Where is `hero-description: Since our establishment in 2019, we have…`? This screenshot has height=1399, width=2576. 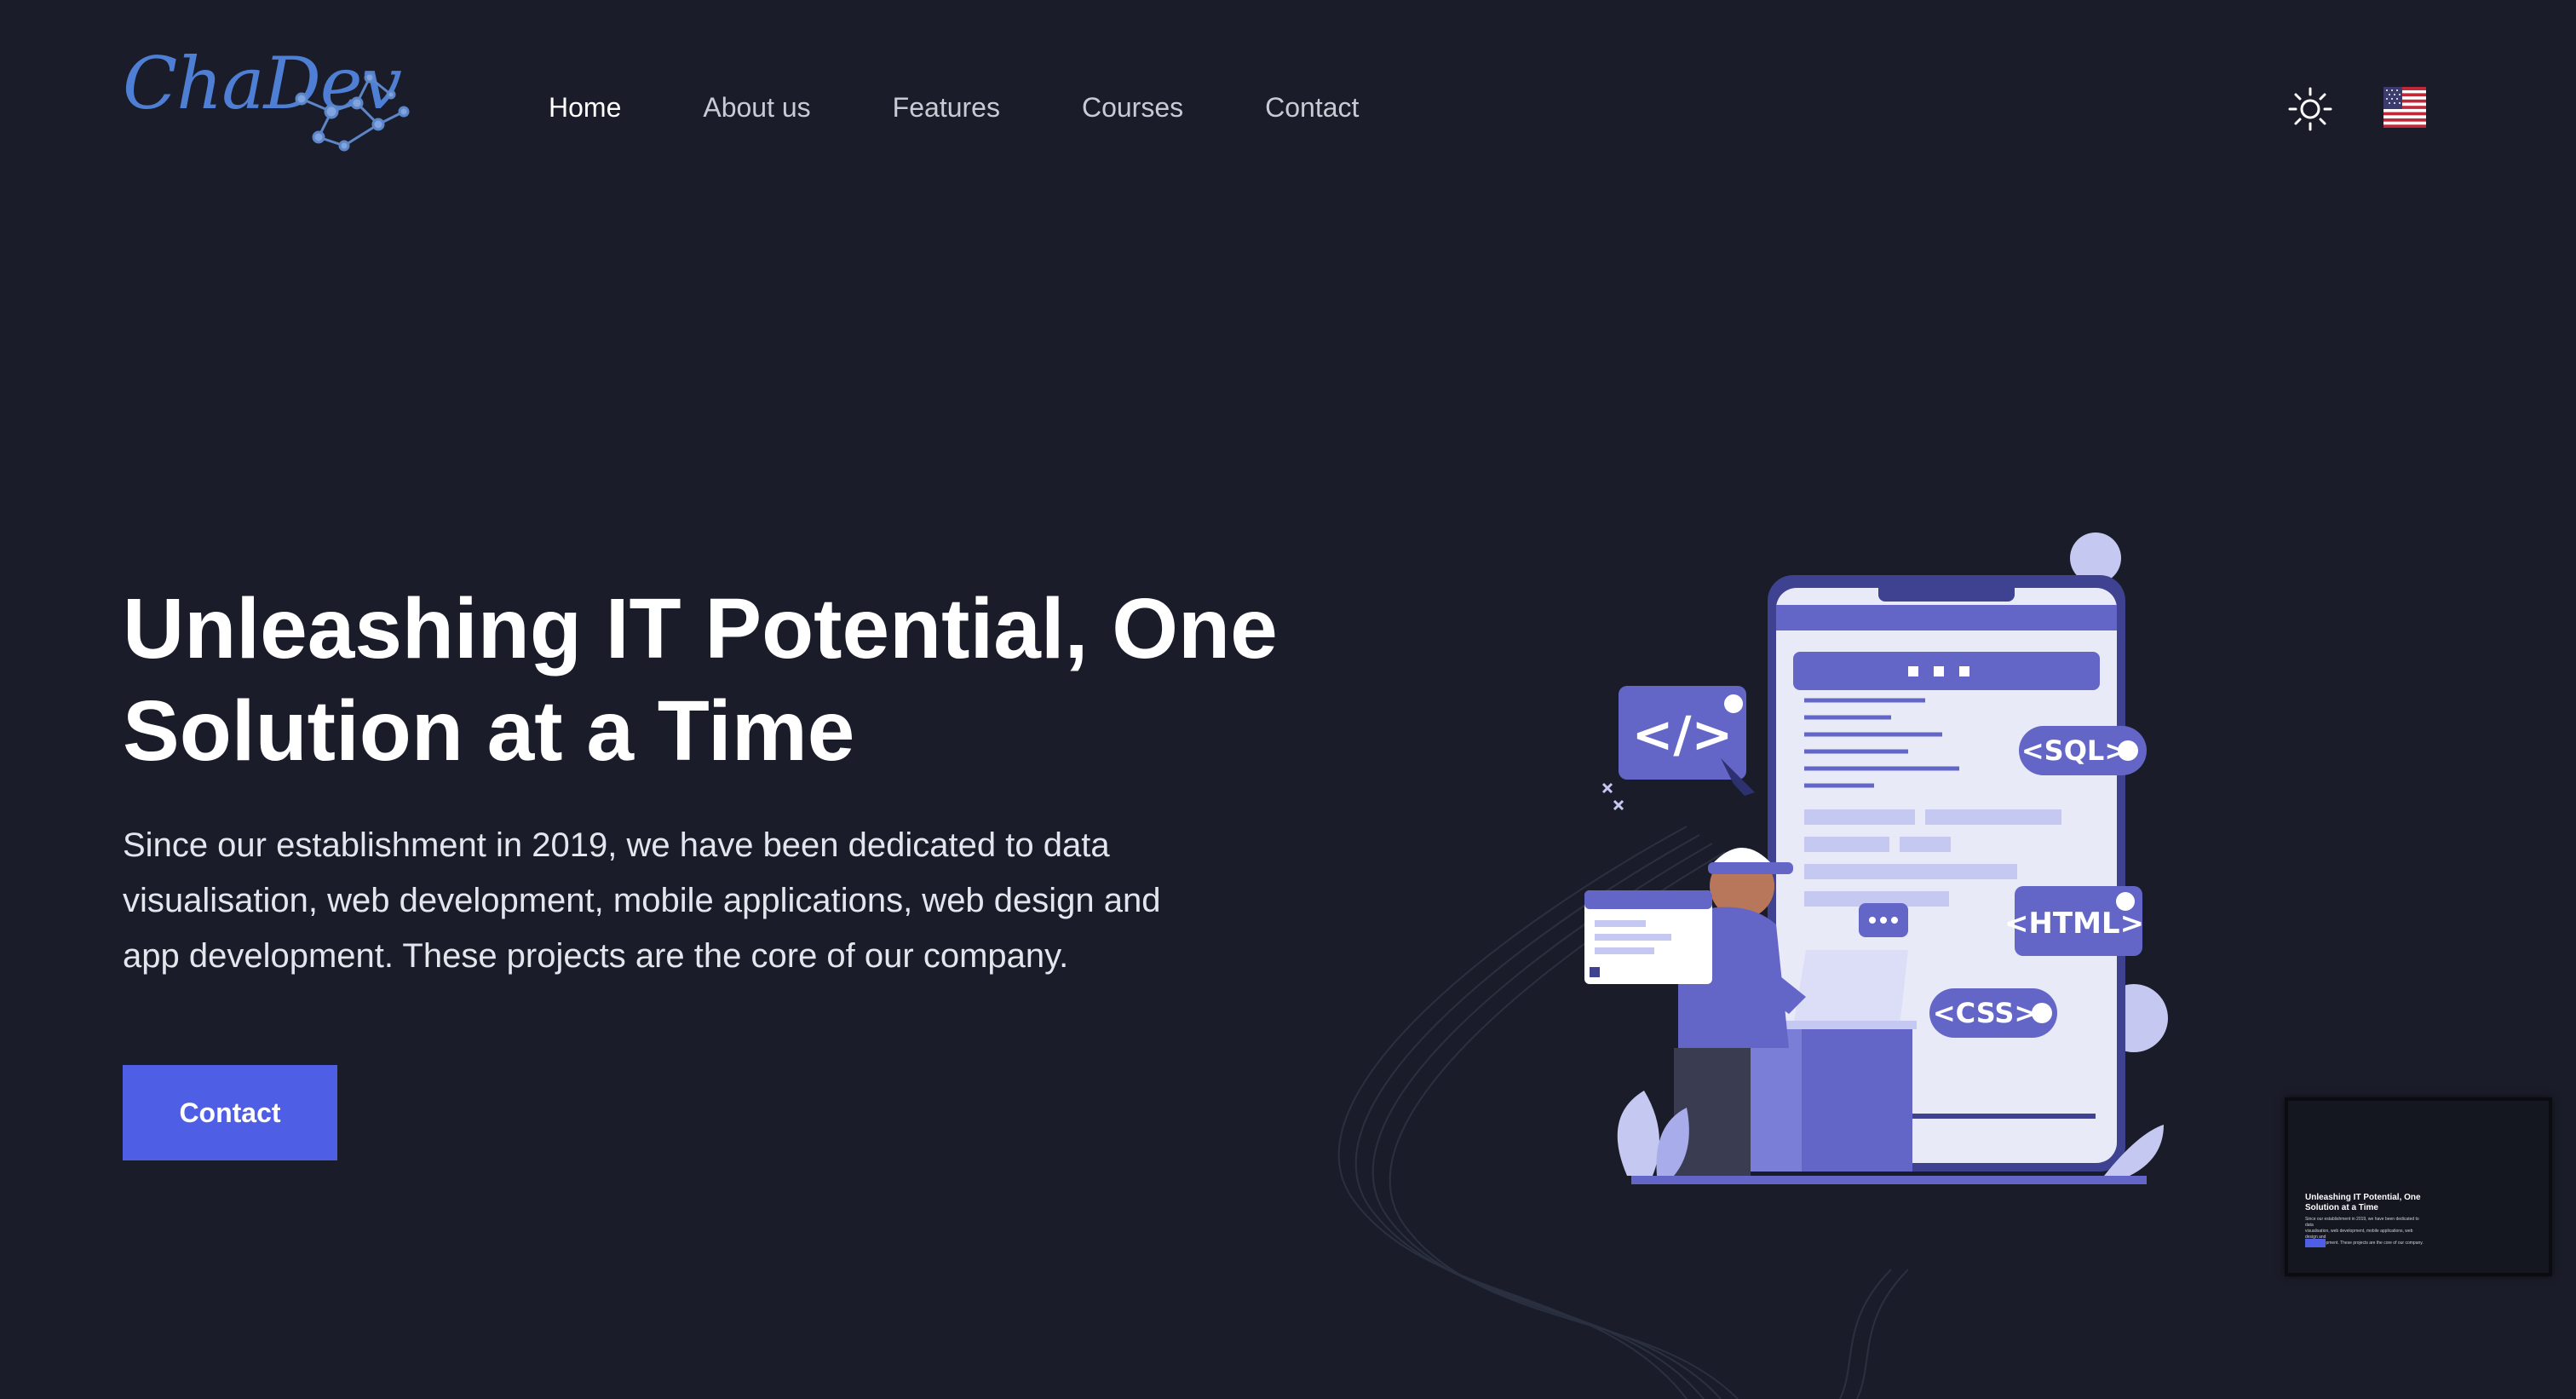 hero-description: Since our establishment in 2019, we have… is located at coordinates (694, 901).